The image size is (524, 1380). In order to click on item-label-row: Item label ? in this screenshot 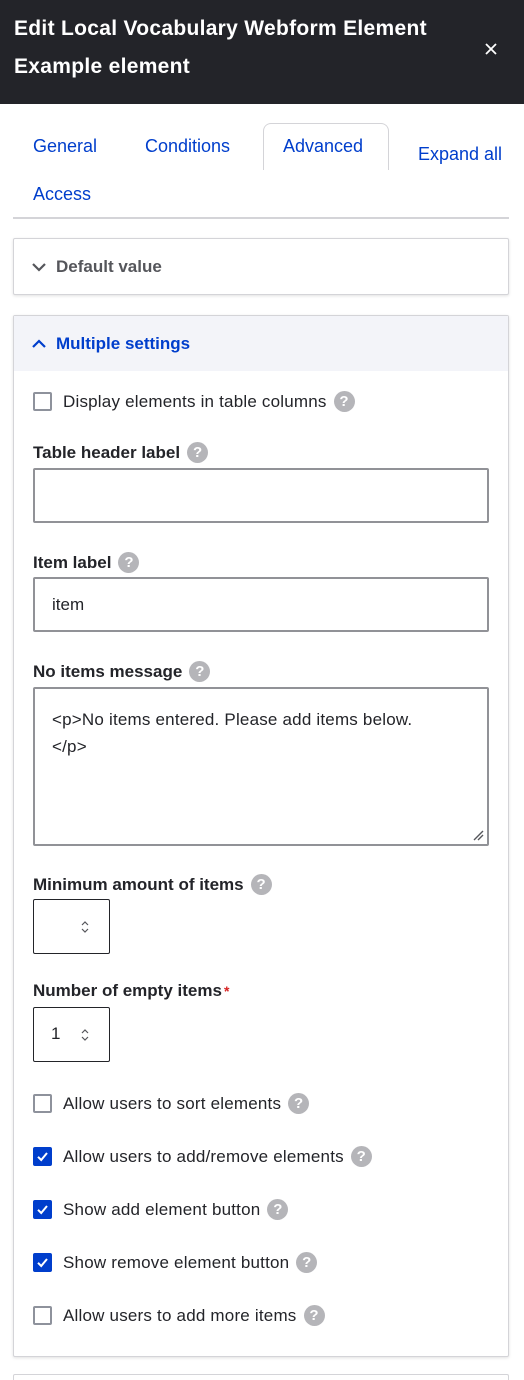, I will do `click(86, 562)`.